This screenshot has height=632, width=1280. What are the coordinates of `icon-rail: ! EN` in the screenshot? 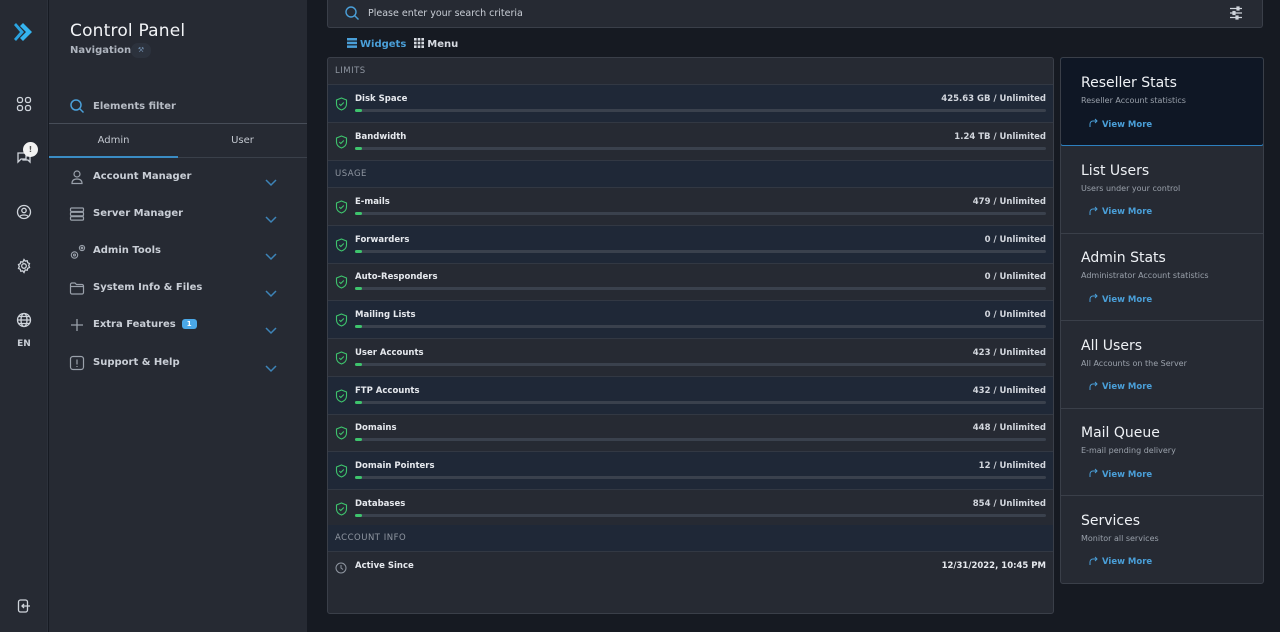 It's located at (24, 316).